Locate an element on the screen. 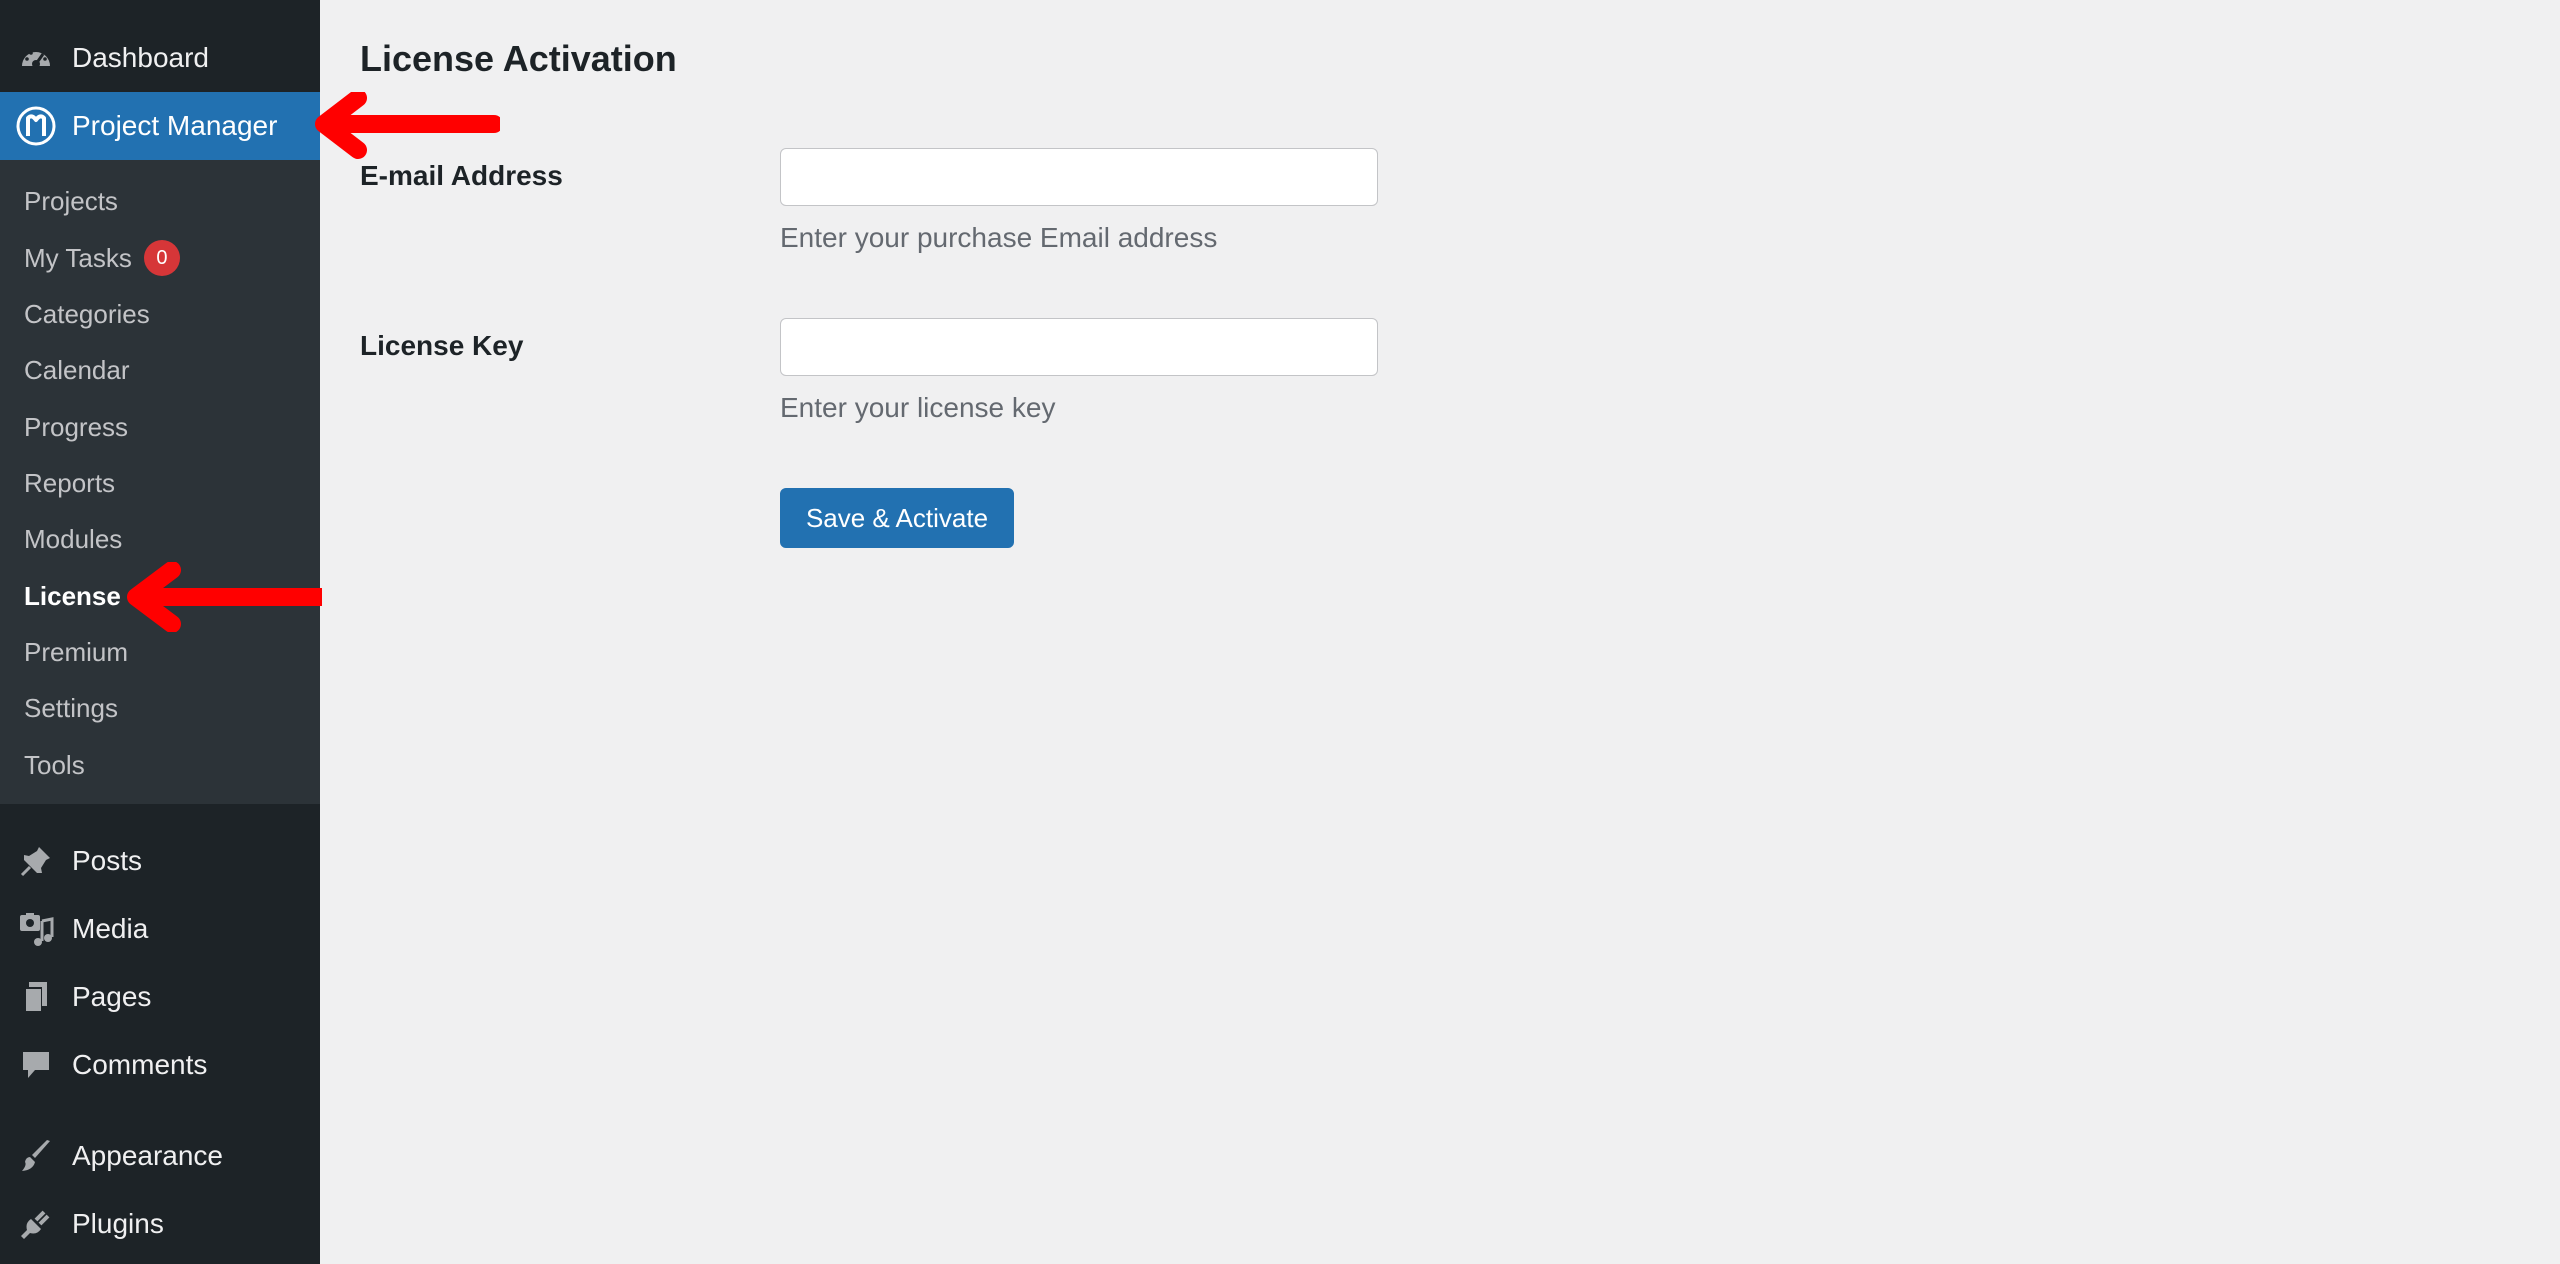 The height and width of the screenshot is (1264, 2560). email-field is located at coordinates (1079, 177).